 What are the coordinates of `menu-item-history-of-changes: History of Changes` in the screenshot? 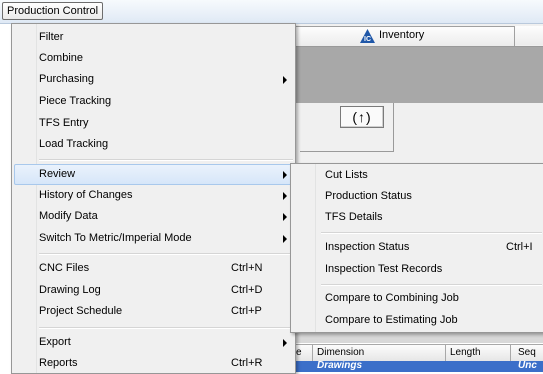 It's located at (153, 195).